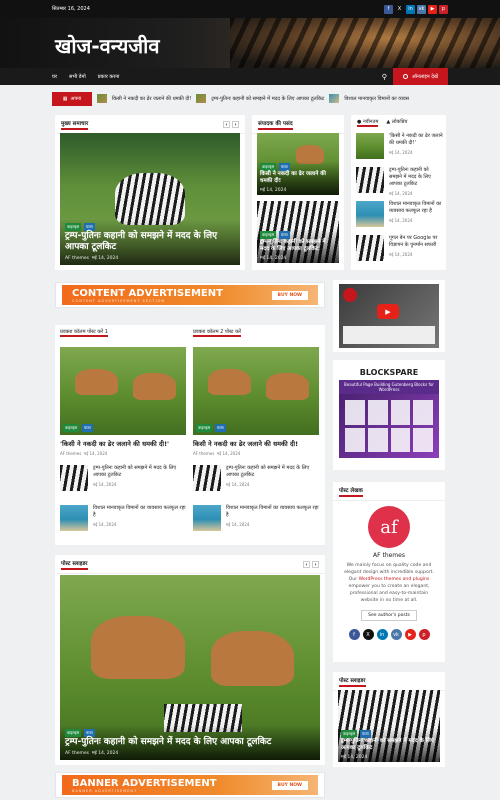  What do you see at coordinates (102, 98) in the screenshot?
I see `ticker-thumb` at bounding box center [102, 98].